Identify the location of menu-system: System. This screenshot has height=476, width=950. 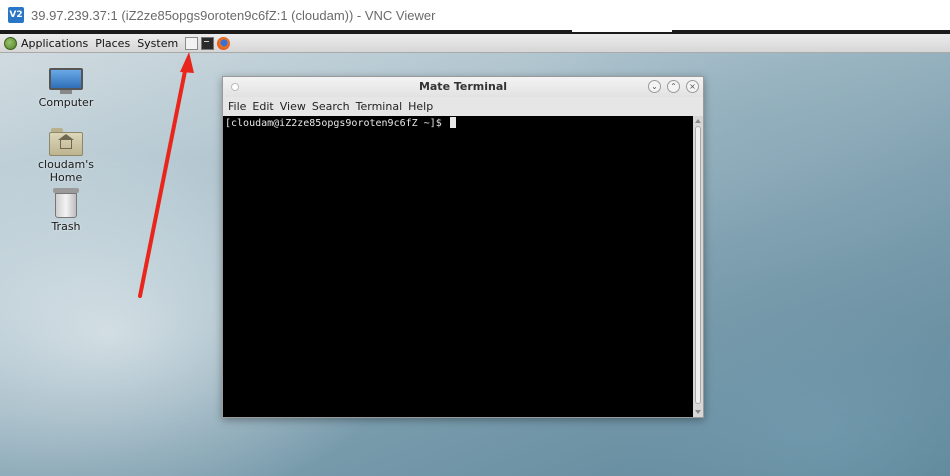
(157, 43).